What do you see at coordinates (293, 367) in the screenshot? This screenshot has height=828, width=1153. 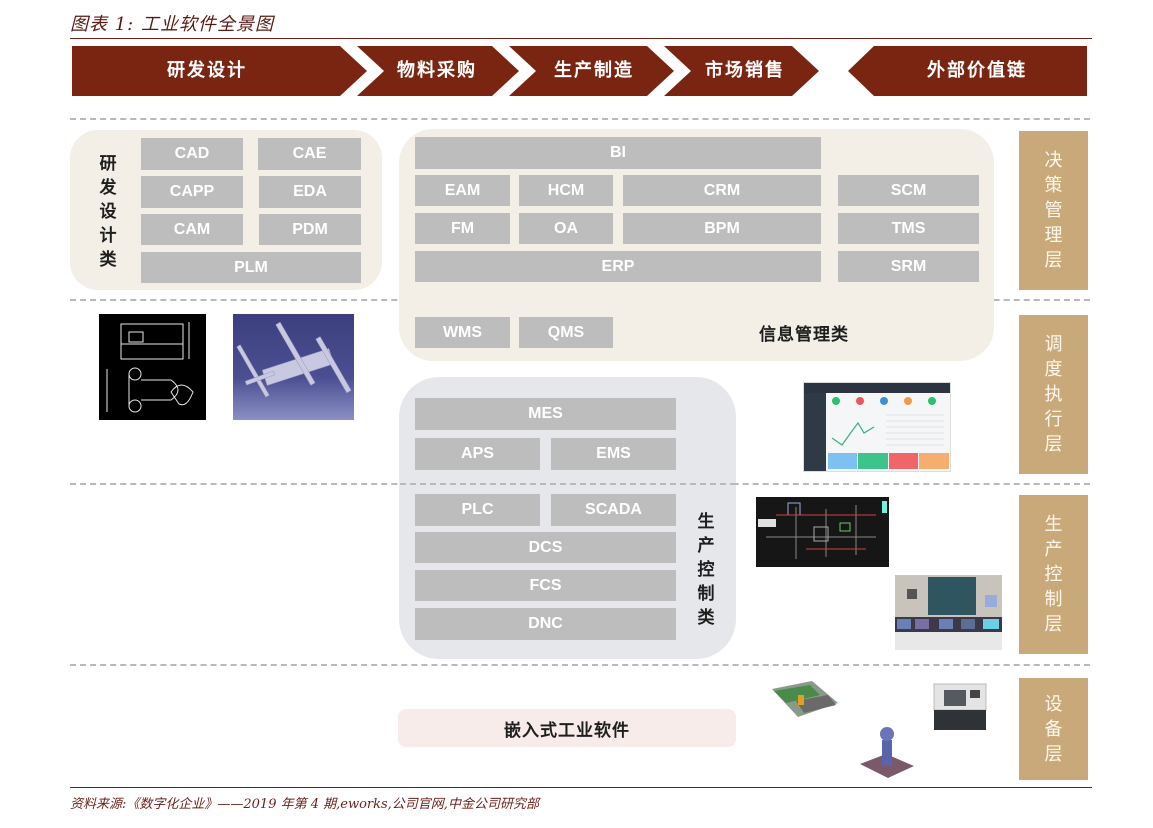 I see `3d-model-render-image` at bounding box center [293, 367].